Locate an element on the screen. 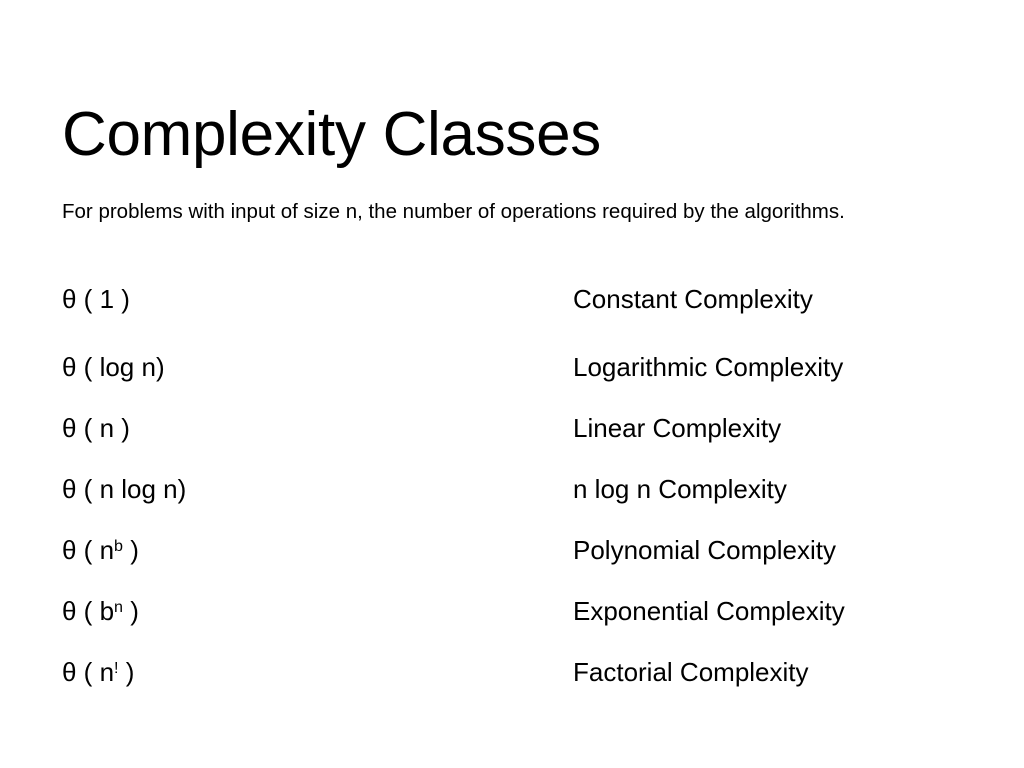 Image resolution: width=1024 pixels, height=768 pixels. notation-prefix: θ ( n log n) is located at coordinates (124, 489).